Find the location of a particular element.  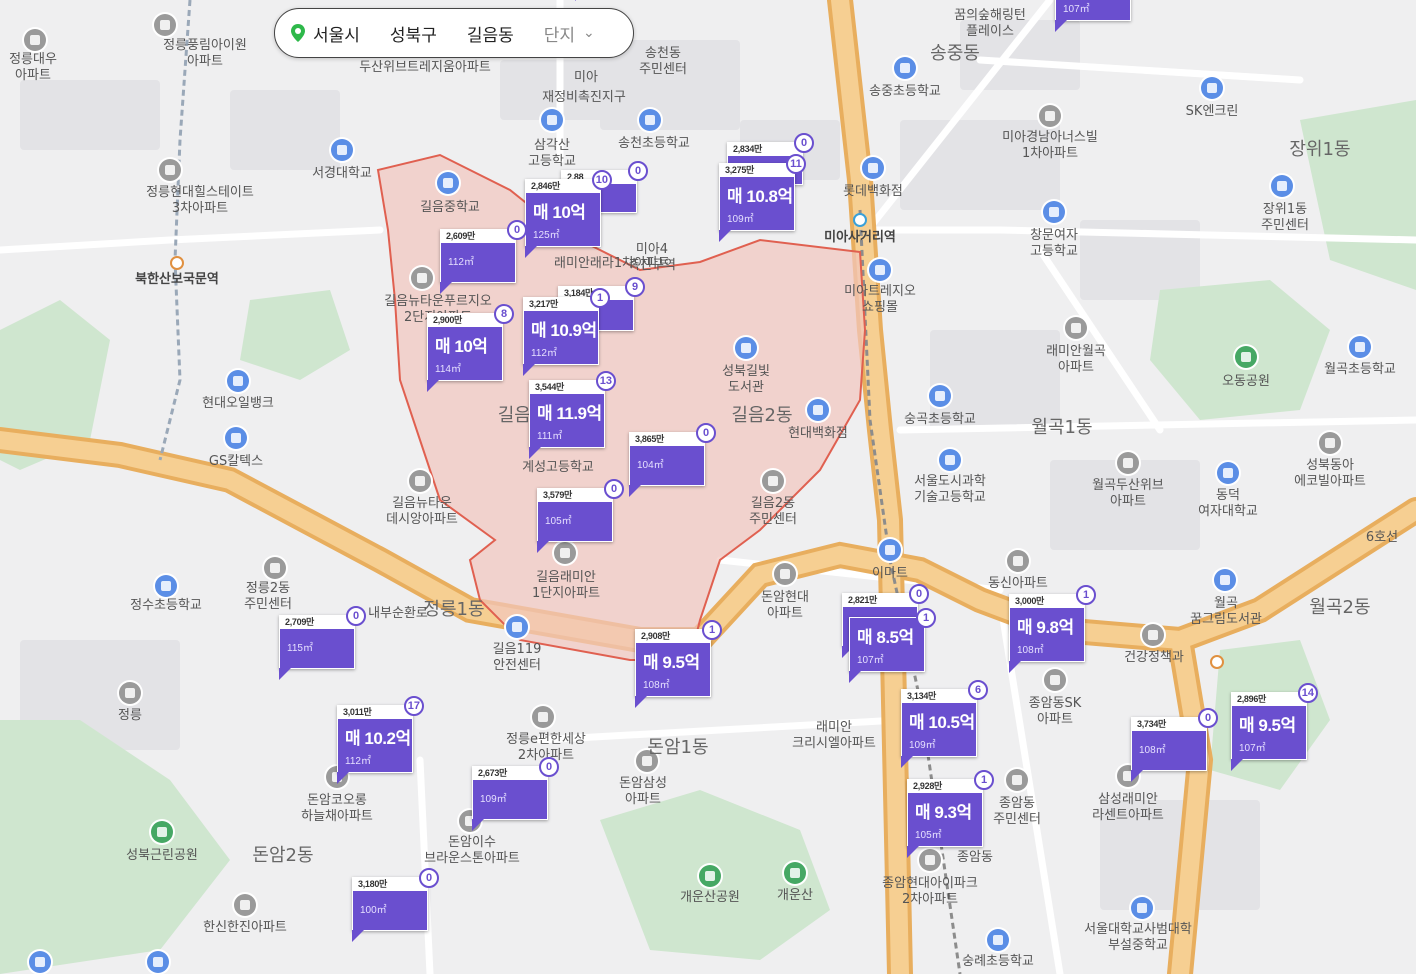

breadcrumb-scope: 단지 is located at coordinates (559, 33).